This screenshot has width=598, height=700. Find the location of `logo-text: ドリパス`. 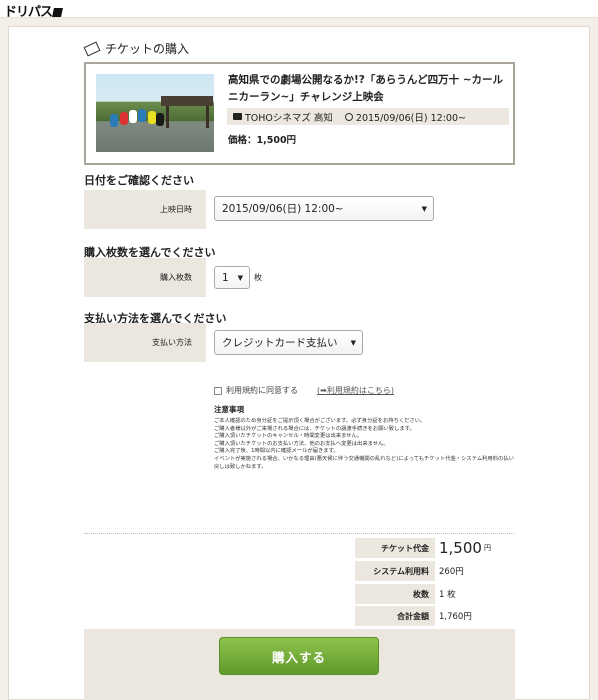

logo-text: ドリパス is located at coordinates (28, 12).